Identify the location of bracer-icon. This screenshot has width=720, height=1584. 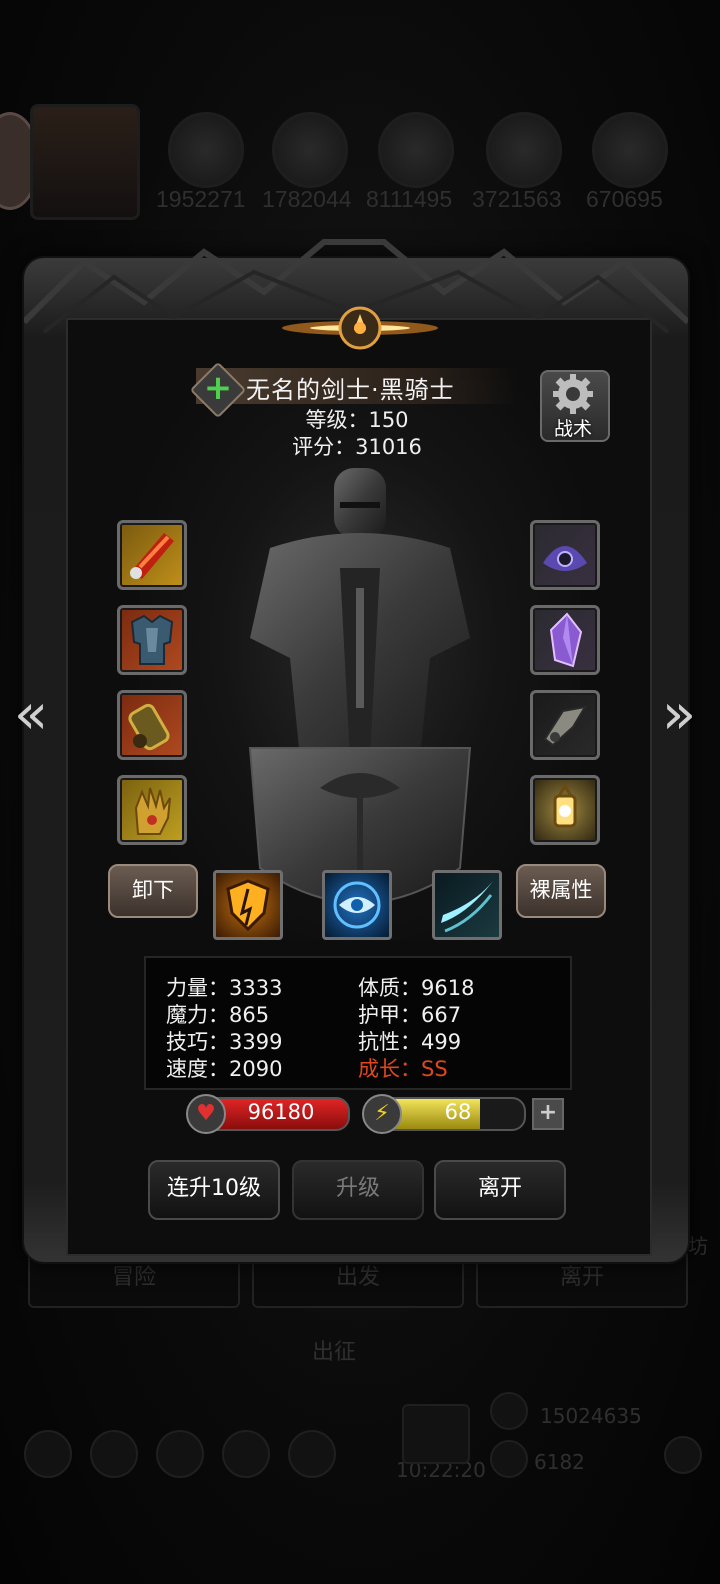
(149, 727).